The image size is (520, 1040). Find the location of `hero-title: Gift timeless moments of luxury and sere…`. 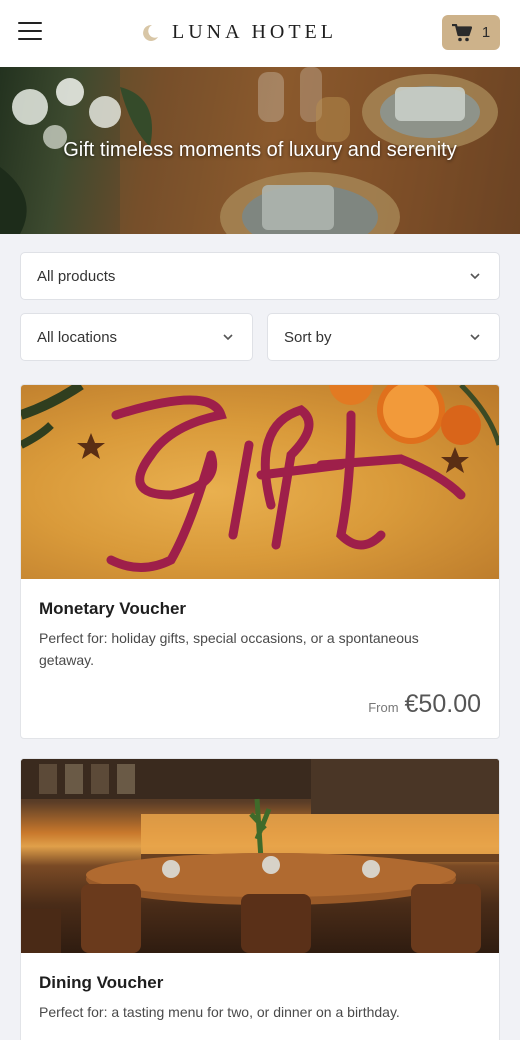

hero-title: Gift timeless moments of luxury and sere… is located at coordinates (260, 150).